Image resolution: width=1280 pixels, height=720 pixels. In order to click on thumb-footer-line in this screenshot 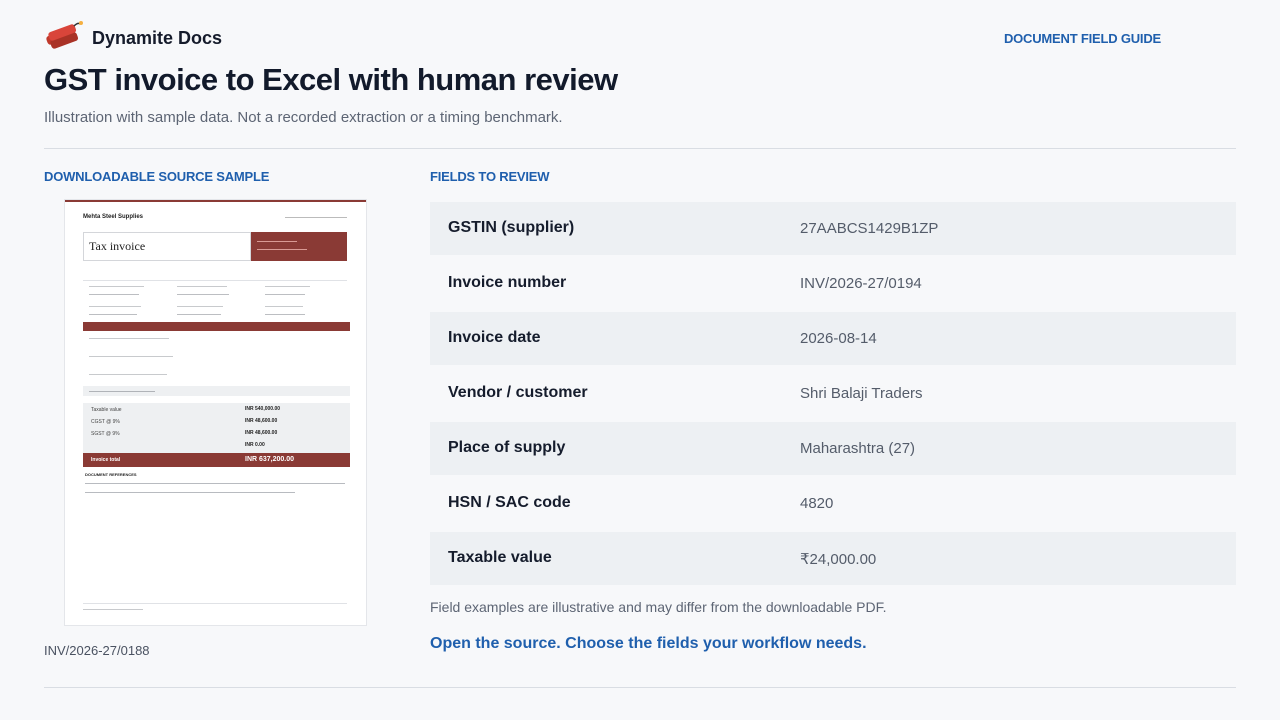, I will do `click(113, 609)`.